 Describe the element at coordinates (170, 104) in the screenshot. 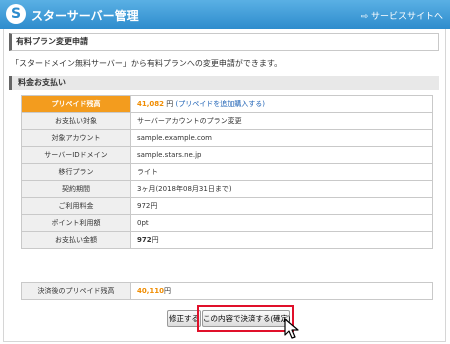

I see `prepaid-unit: 円` at that location.